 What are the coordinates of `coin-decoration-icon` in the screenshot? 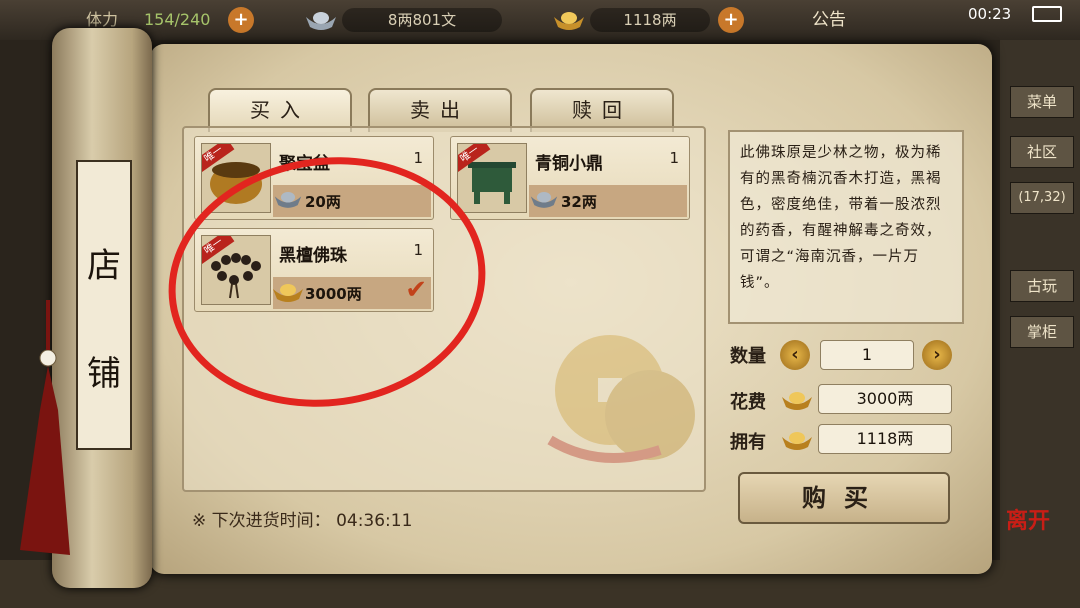 It's located at (621, 399).